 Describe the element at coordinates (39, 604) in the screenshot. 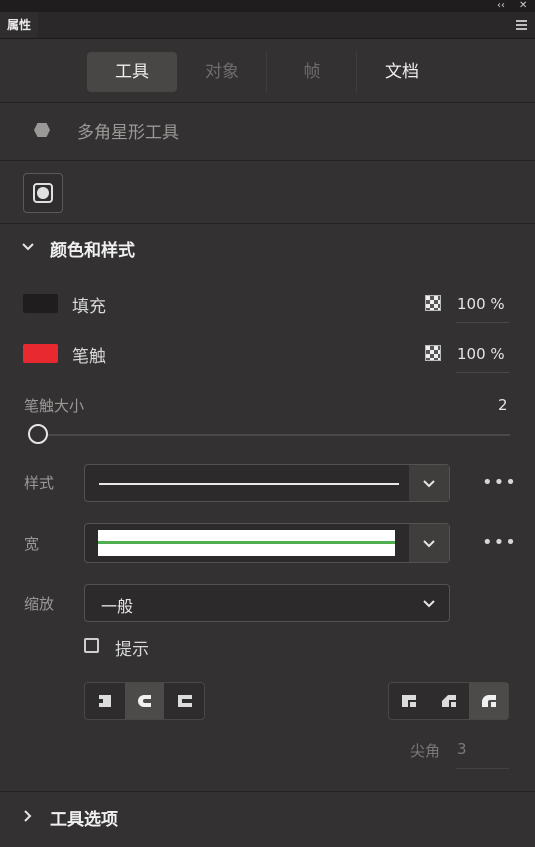

I see `scale-label: 缩放` at that location.